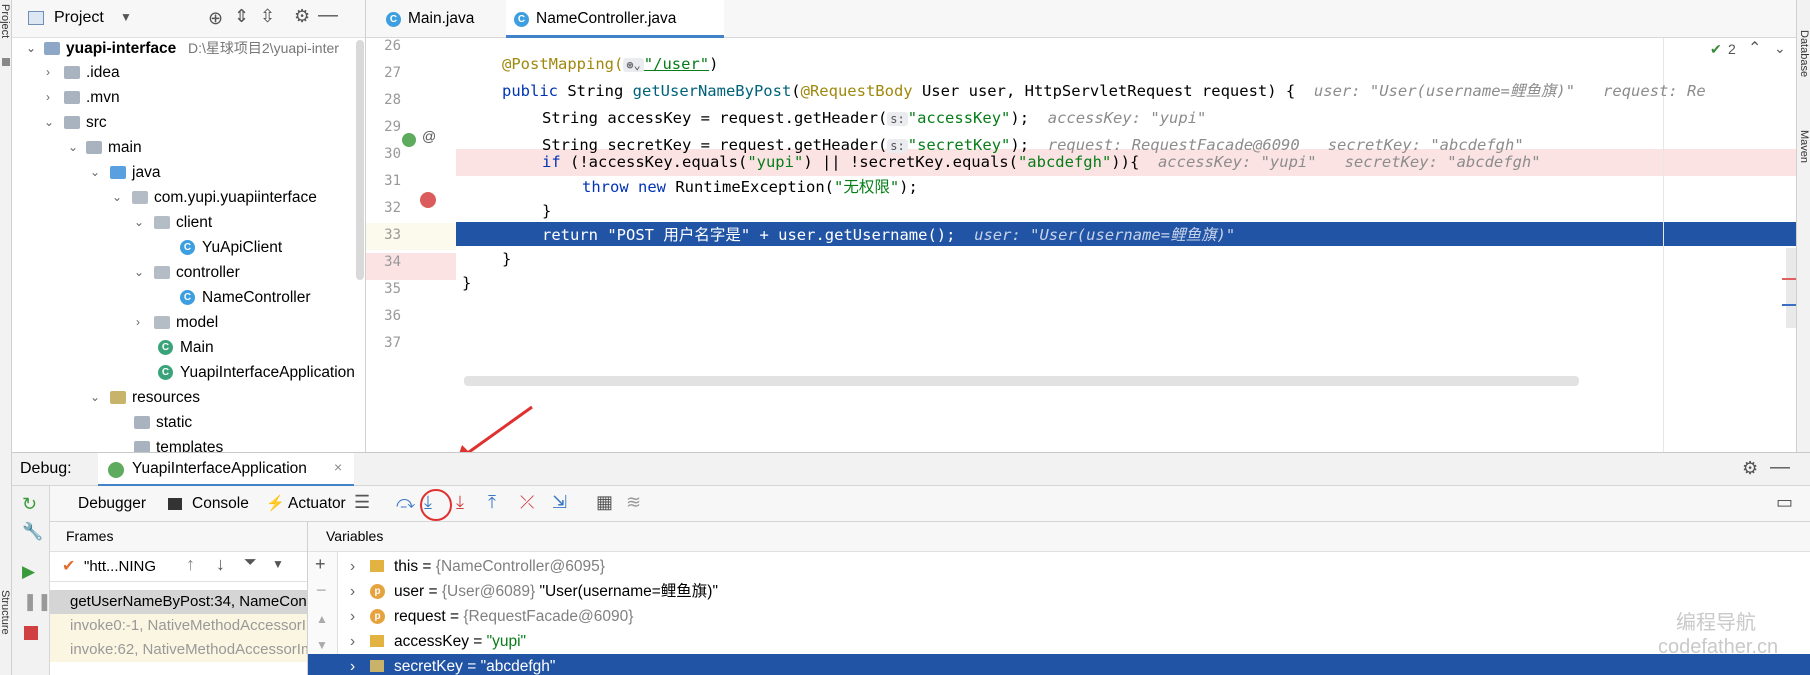 The image size is (1810, 675). I want to click on variable-name: secretKey, so click(428, 666).